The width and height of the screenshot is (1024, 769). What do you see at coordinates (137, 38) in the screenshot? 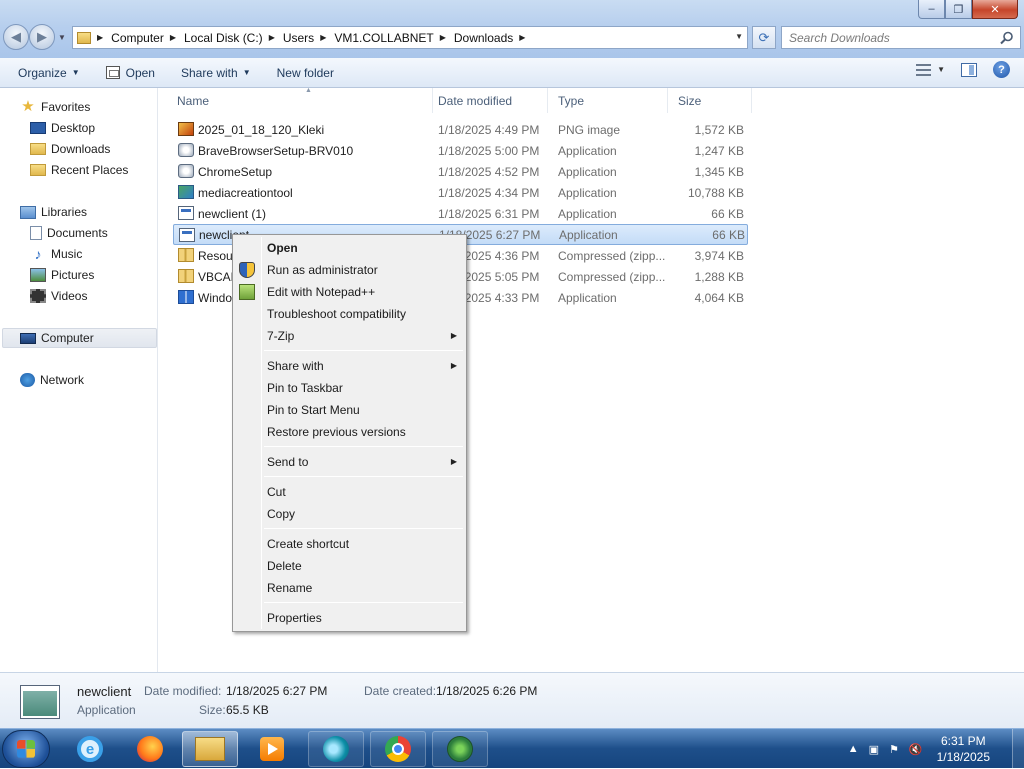
I see `breadcrumb-computer: Computer` at bounding box center [137, 38].